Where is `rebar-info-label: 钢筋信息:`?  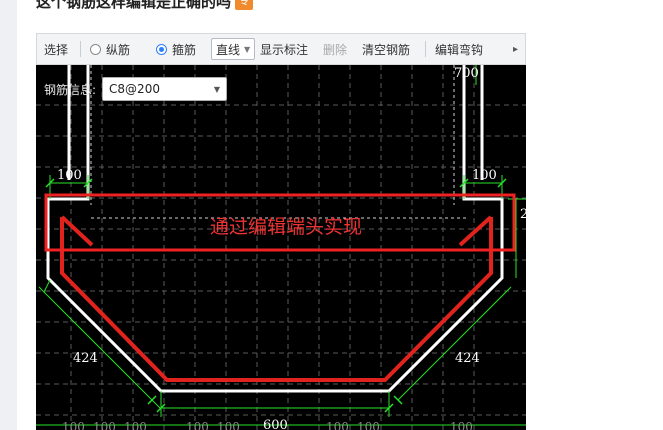 rebar-info-label: 钢筋信息: is located at coordinates (70, 89).